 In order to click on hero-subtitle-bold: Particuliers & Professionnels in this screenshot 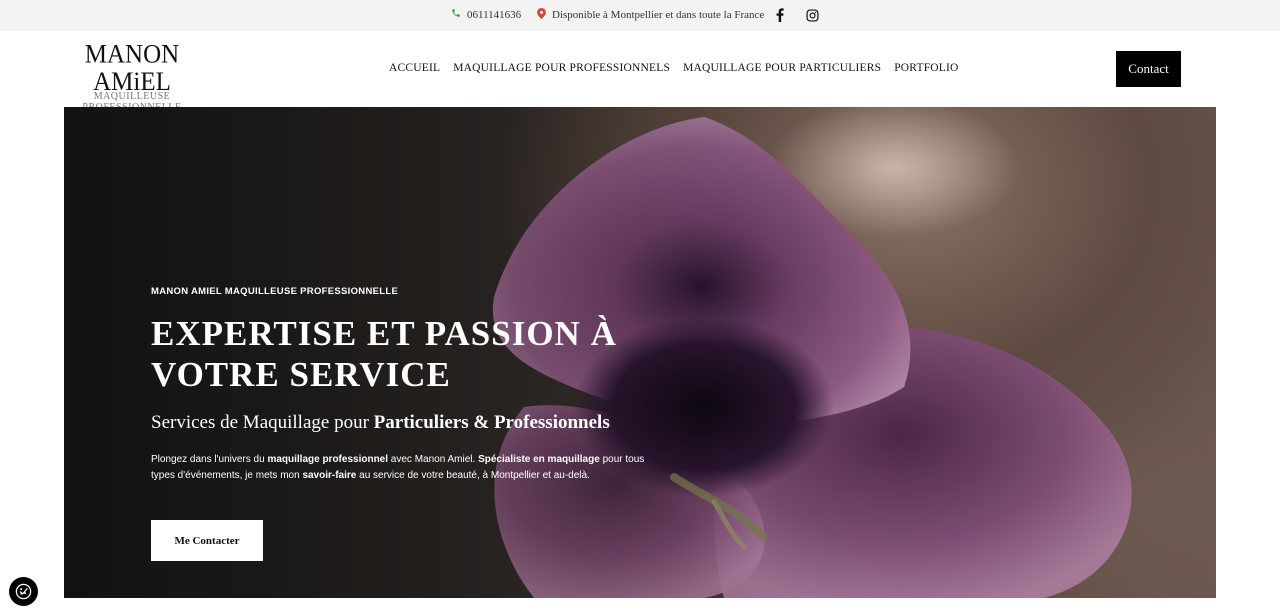, I will do `click(491, 422)`.